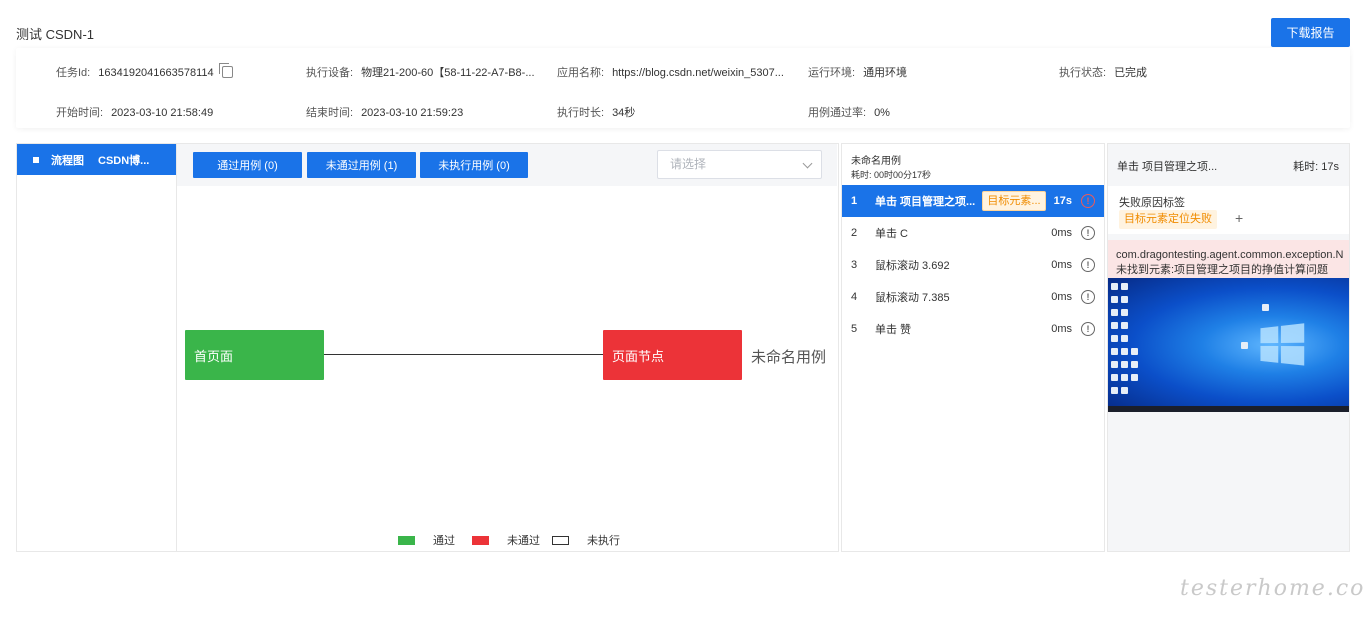 The width and height of the screenshot is (1366, 619). Describe the element at coordinates (474, 165) in the screenshot. I see `notrun-cases-button: 未执行用例 (0)` at that location.